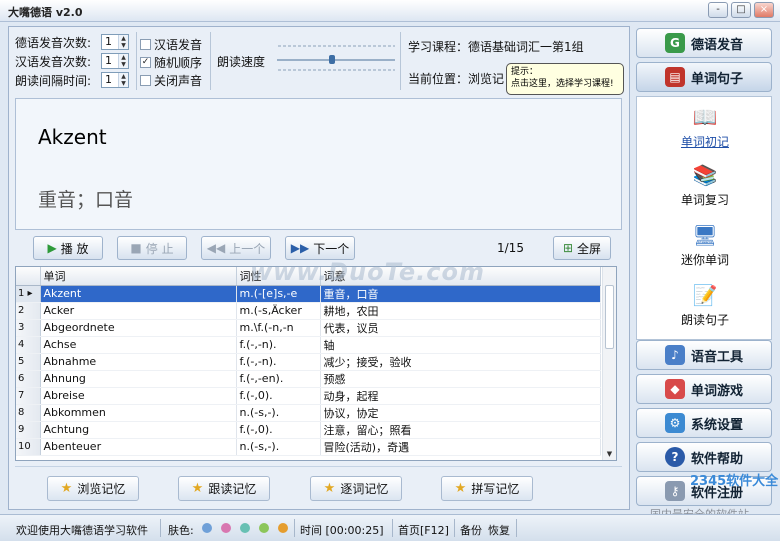  I want to click on table-row: 6 Ahnung f.(-,-en). 预感, so click(308, 379).